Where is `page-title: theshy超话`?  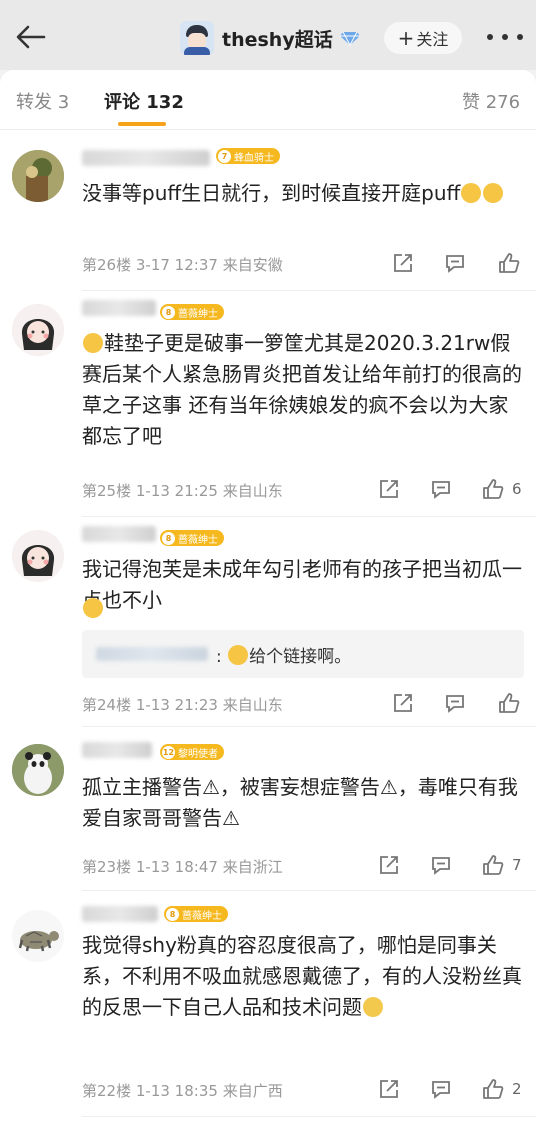 page-title: theshy超话 is located at coordinates (277, 39).